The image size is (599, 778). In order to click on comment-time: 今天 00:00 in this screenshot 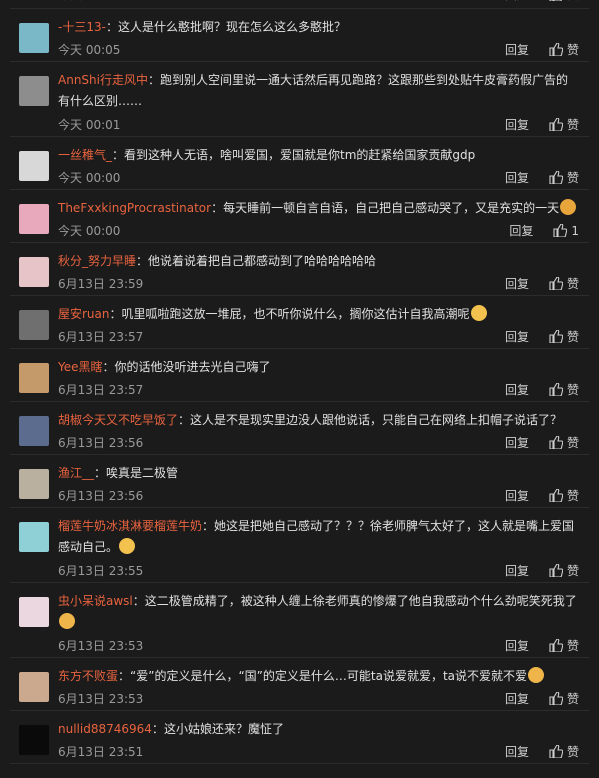, I will do `click(89, 231)`.